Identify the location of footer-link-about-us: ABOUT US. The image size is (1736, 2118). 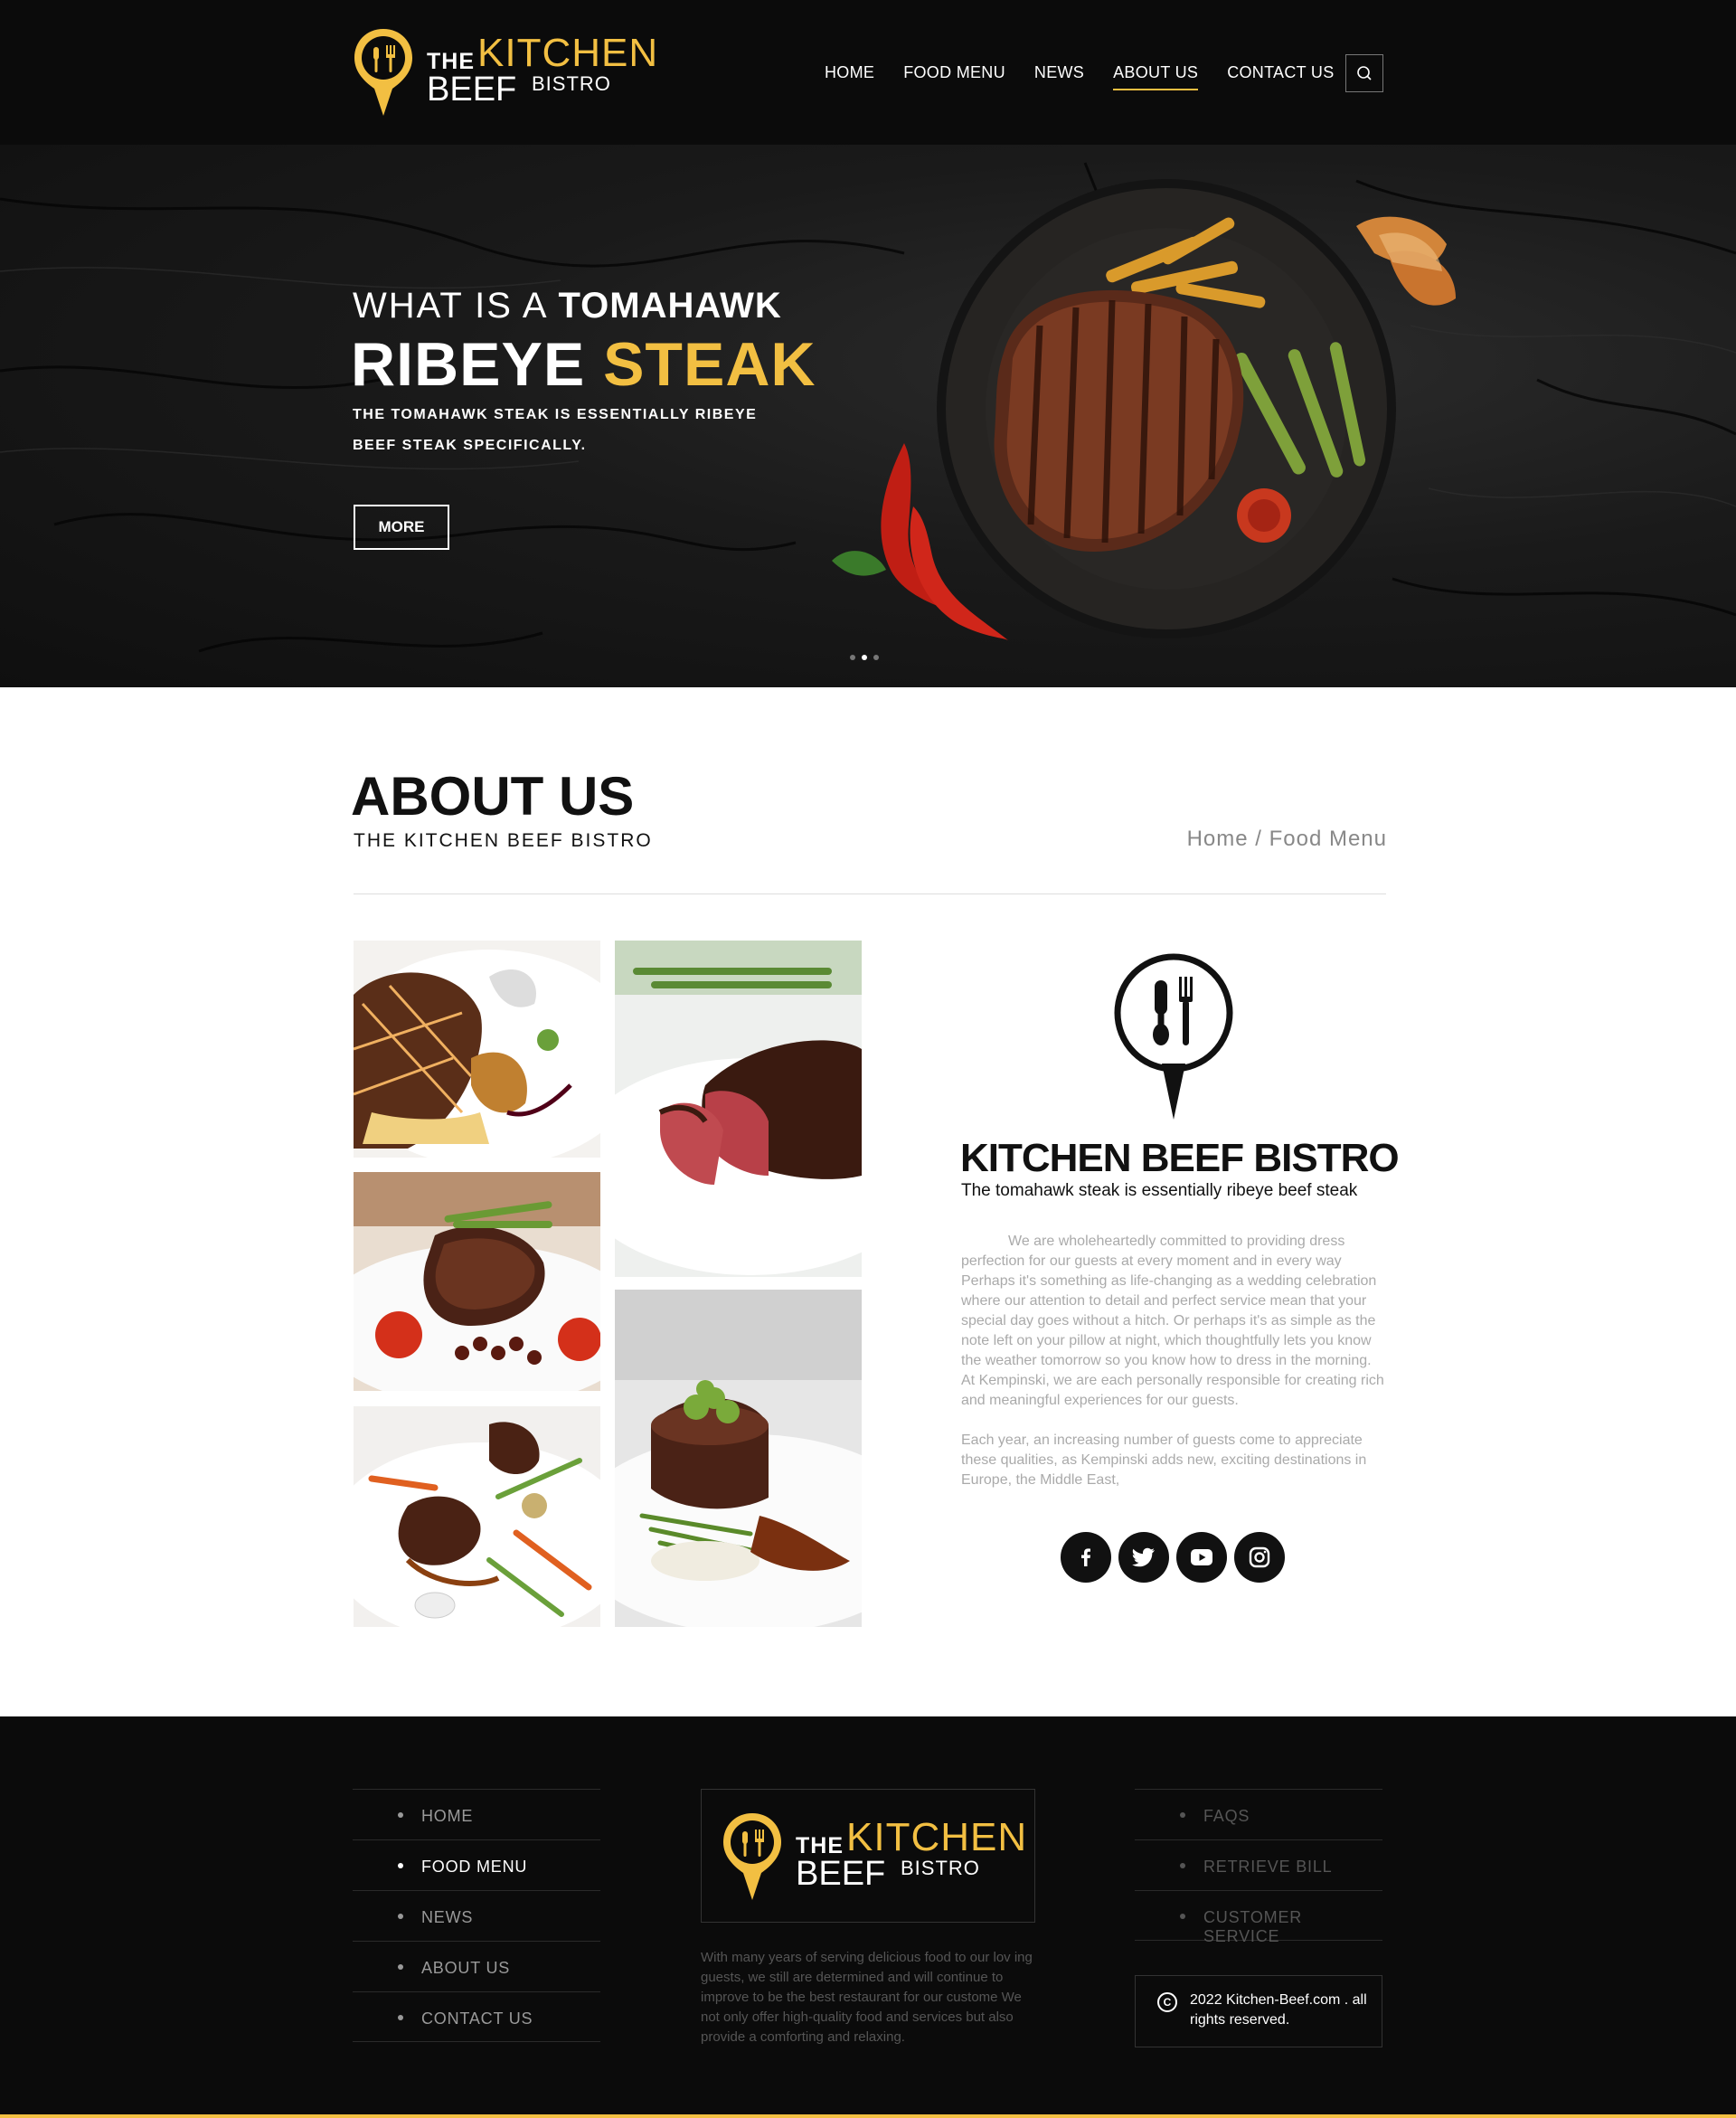
(477, 1966).